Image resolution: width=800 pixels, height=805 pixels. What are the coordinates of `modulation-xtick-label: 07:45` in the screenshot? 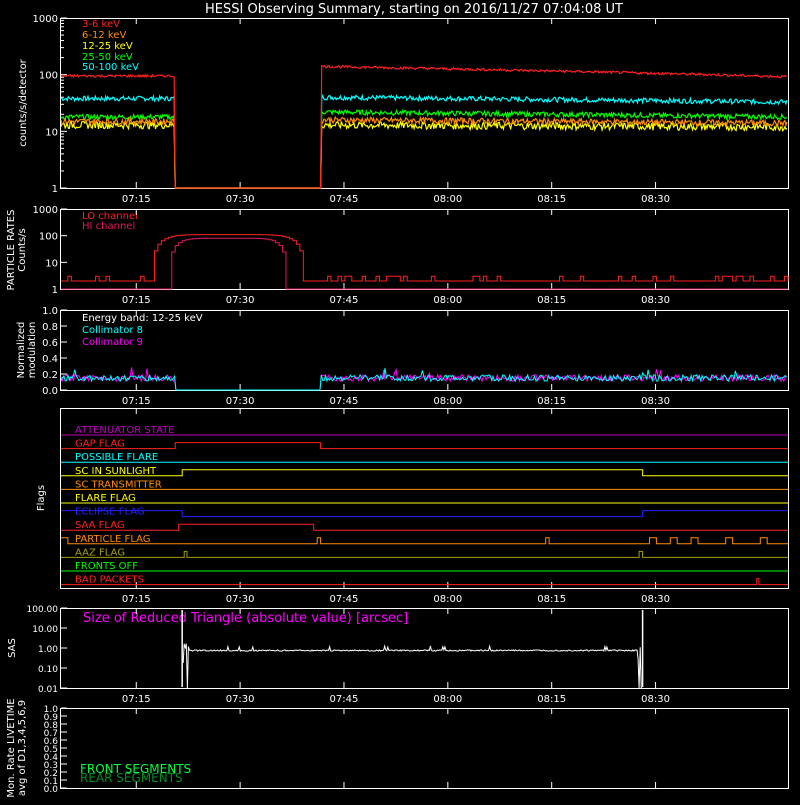 It's located at (344, 401).